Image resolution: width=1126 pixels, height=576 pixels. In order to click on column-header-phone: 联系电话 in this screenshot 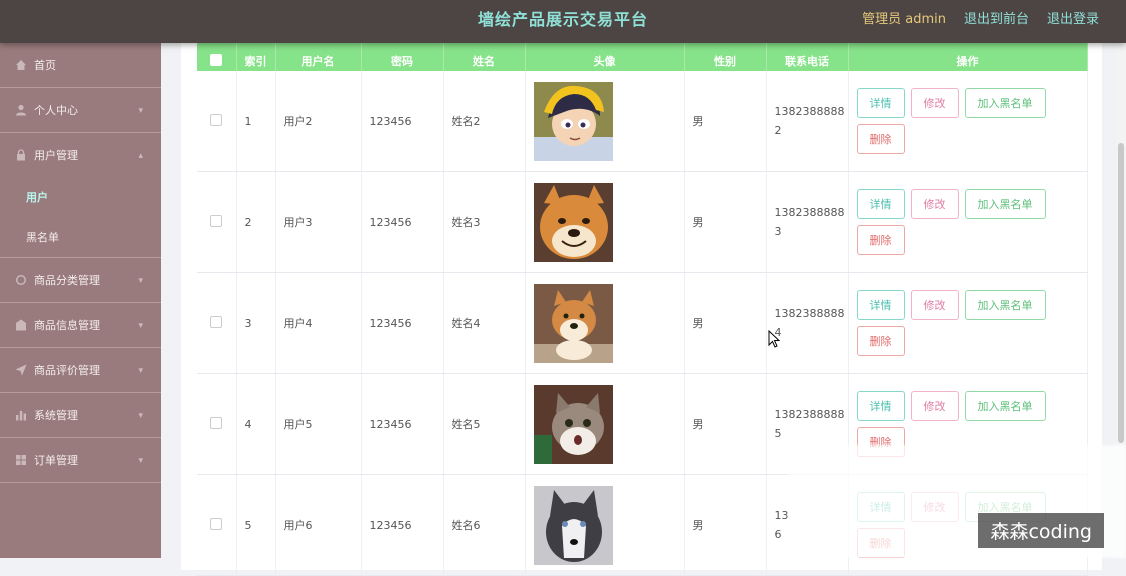, I will do `click(807, 55)`.